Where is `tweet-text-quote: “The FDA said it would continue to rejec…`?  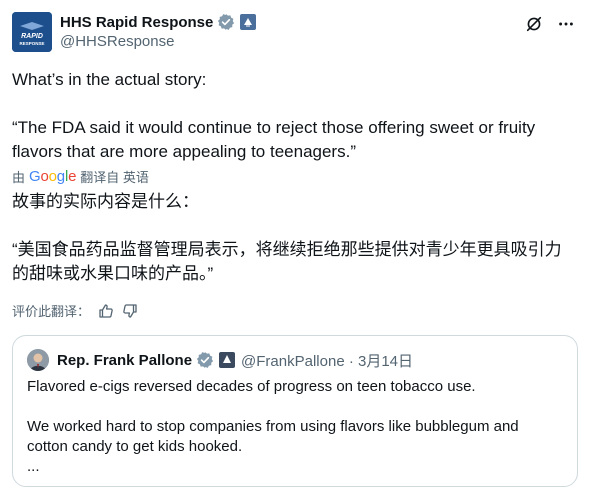
tweet-text-quote: “The FDA said it would continue to rejec… is located at coordinates (274, 139).